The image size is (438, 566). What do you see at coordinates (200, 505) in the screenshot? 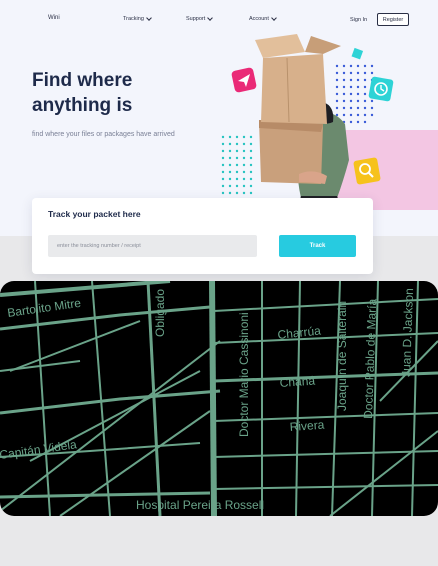
I see `street-label: Hospital Pereira Rossell` at bounding box center [200, 505].